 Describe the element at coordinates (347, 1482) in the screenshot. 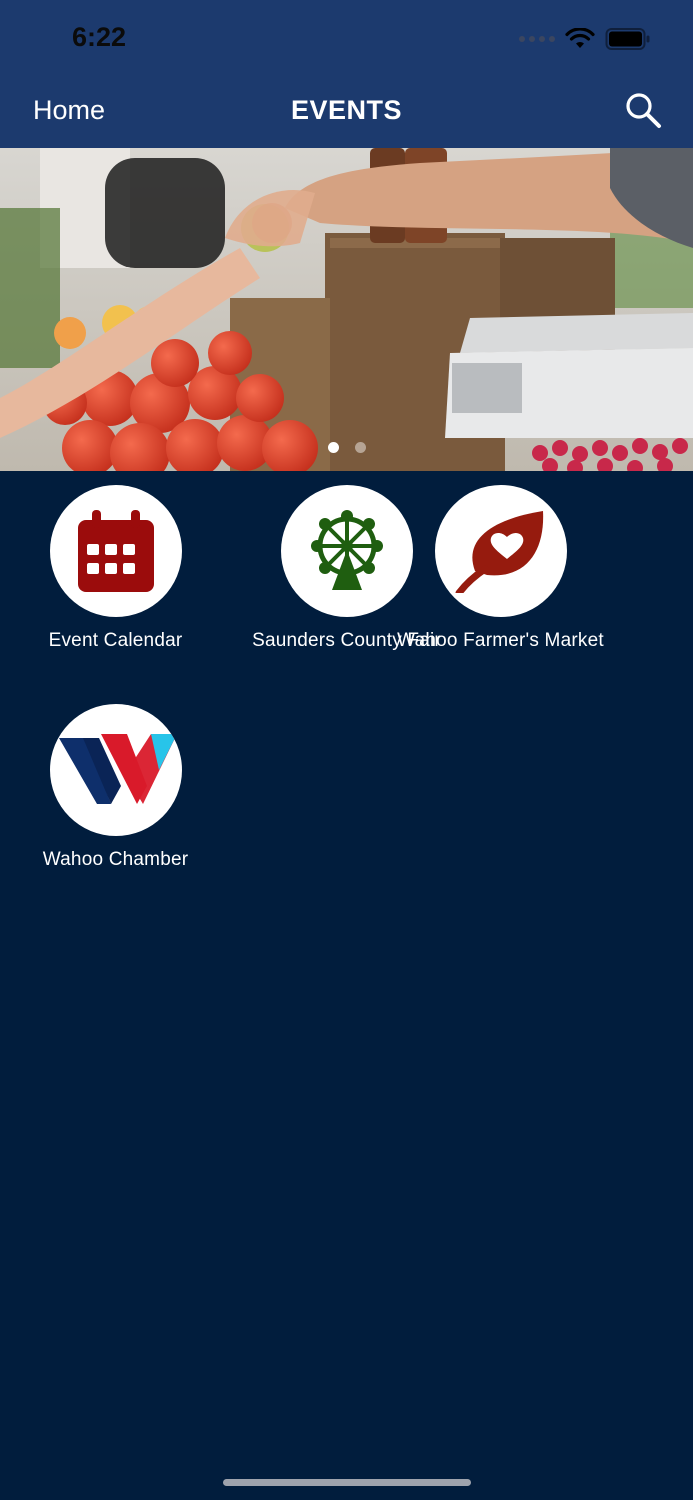

I see `home-indicator` at that location.